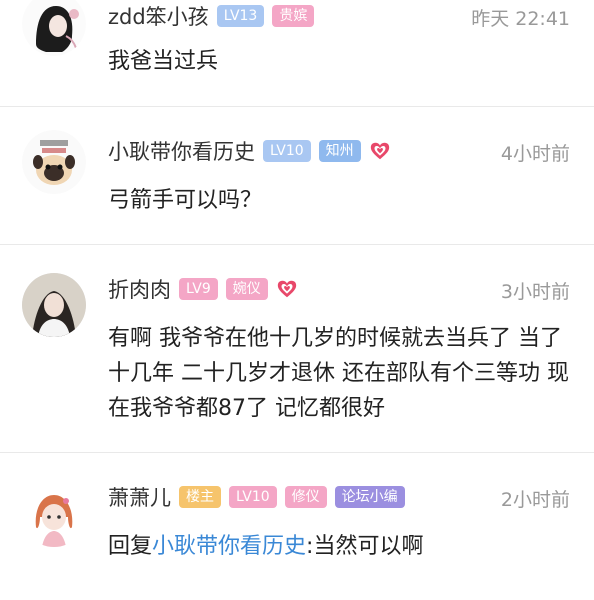 This screenshot has height=600, width=594. Describe the element at coordinates (198, 289) in the screenshot. I see `level-badge: LV9` at that location.